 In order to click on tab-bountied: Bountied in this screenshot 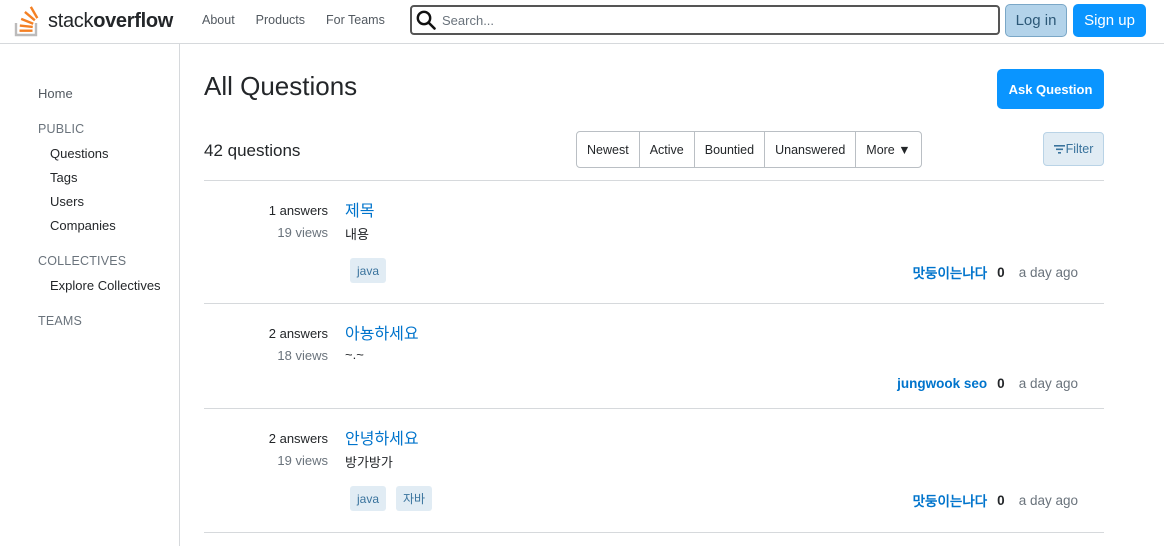, I will do `click(730, 149)`.